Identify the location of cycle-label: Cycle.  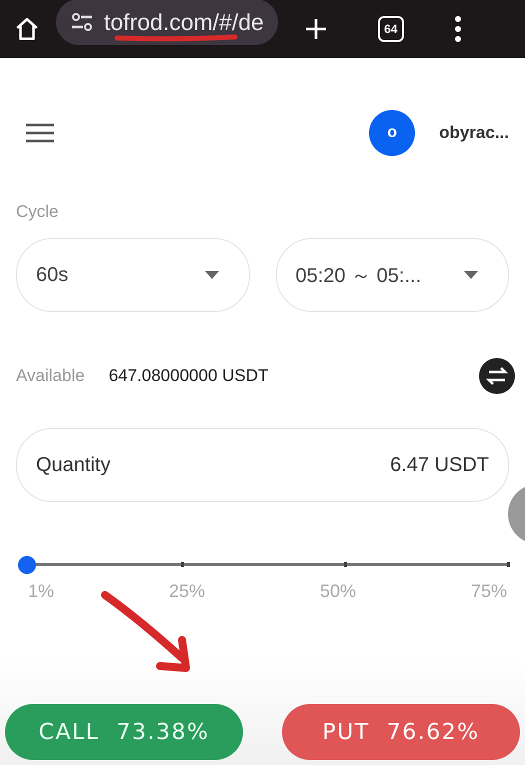
(38, 212).